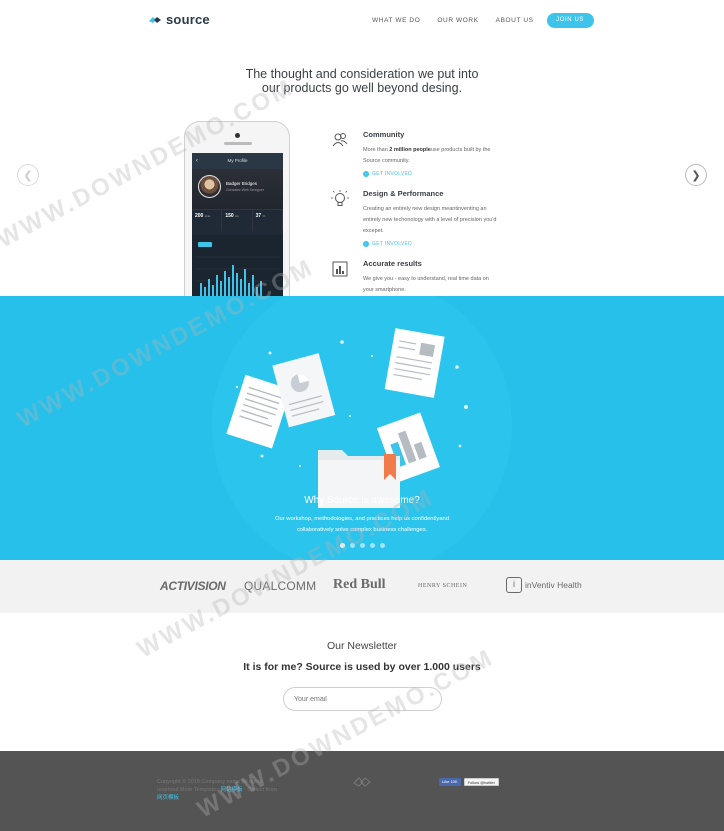 The image size is (724, 831). I want to click on nav-our-work: OUR WORK, so click(457, 20).